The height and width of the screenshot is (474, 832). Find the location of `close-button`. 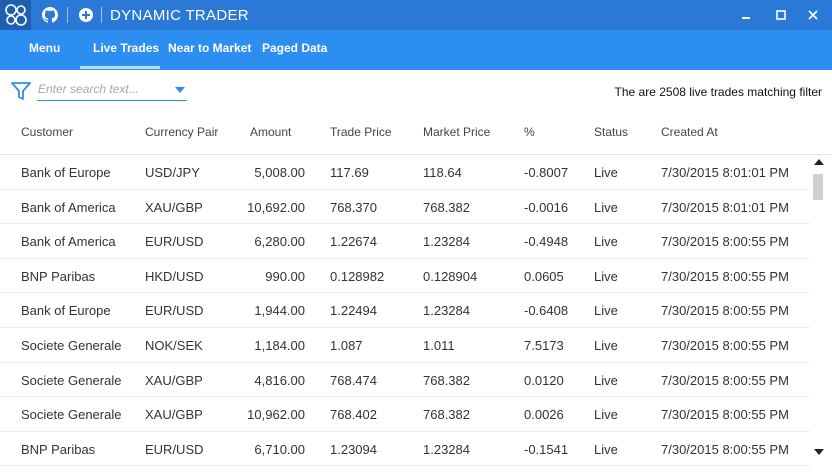

close-button is located at coordinates (813, 15).